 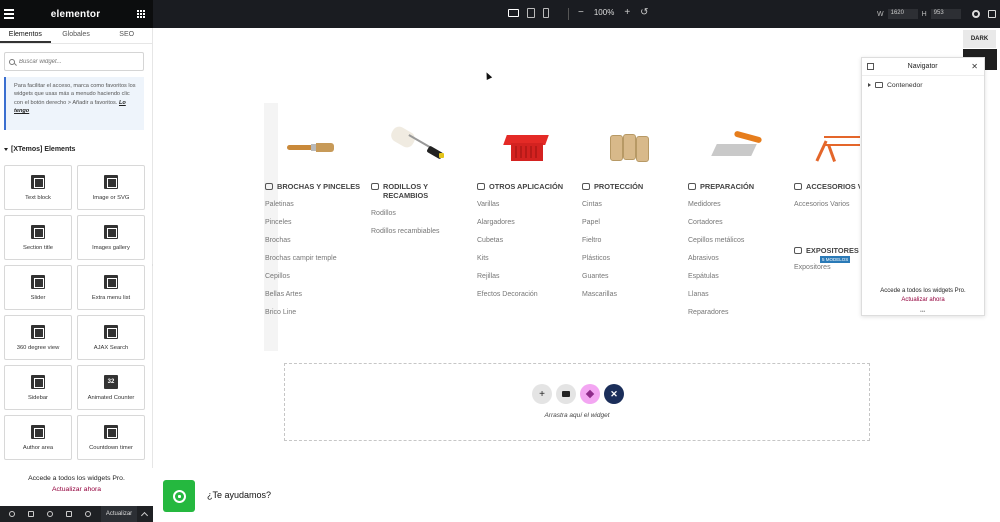 I want to click on list-item: Abrasivos, so click(x=738, y=263).